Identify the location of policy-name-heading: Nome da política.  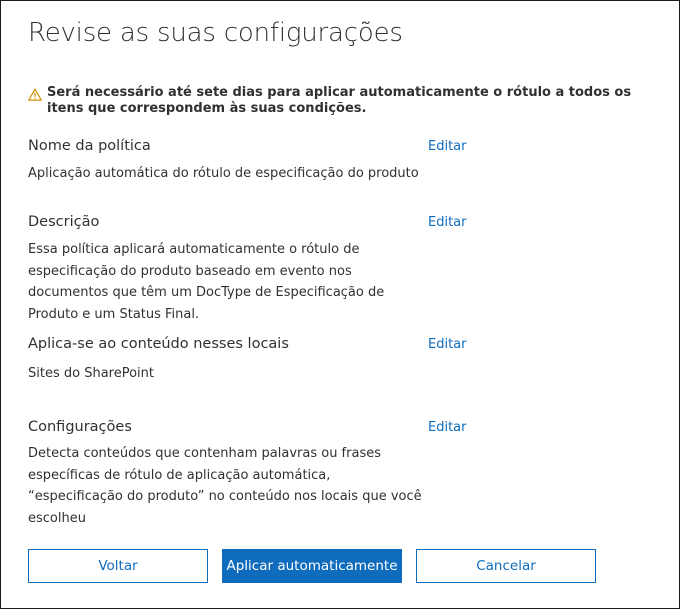
(89, 146).